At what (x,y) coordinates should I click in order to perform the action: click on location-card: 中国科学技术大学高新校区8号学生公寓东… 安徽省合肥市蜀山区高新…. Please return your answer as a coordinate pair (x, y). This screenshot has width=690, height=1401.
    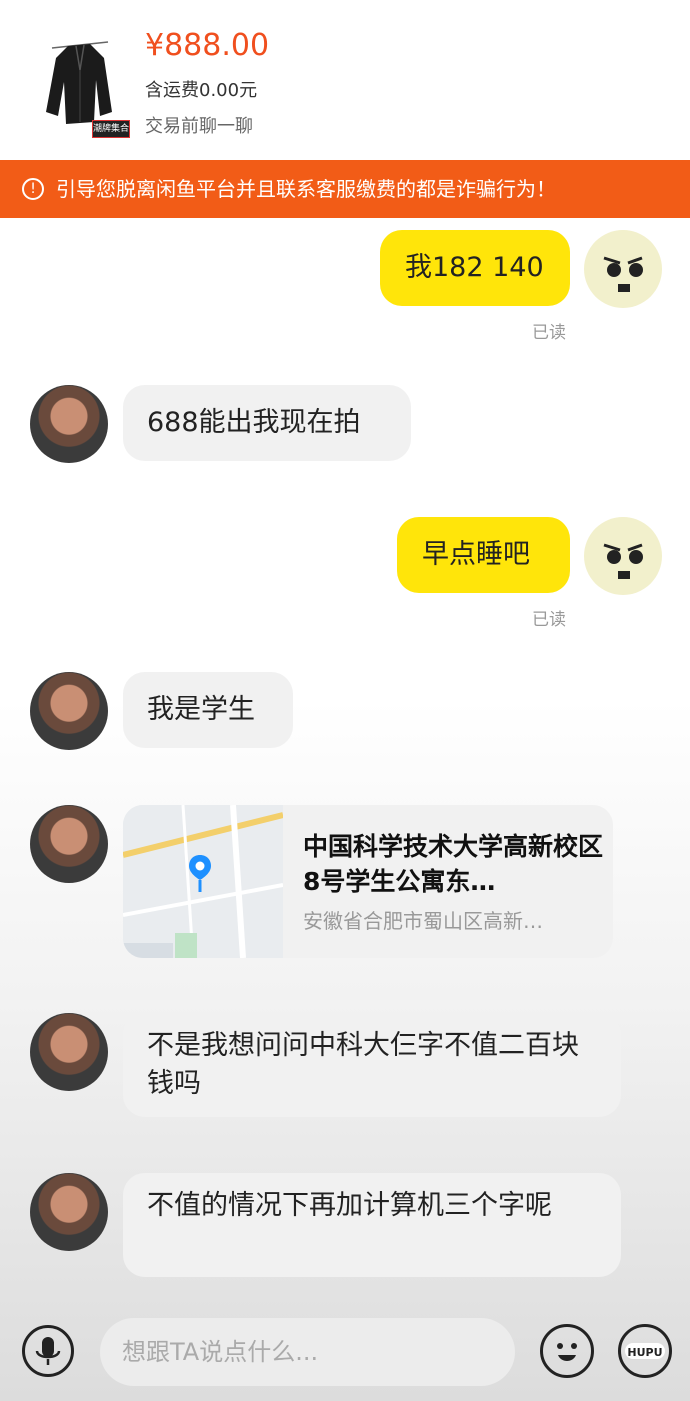
    Looking at the image, I should click on (368, 881).